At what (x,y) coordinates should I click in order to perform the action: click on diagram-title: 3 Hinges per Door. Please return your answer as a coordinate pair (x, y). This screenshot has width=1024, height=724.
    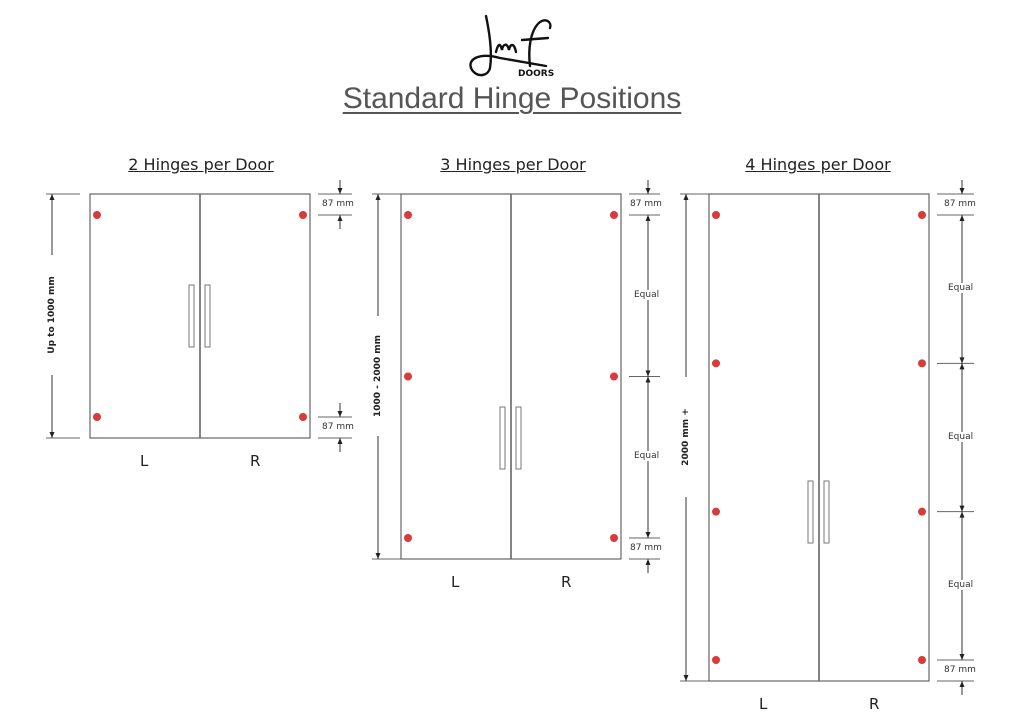
    Looking at the image, I should click on (513, 164).